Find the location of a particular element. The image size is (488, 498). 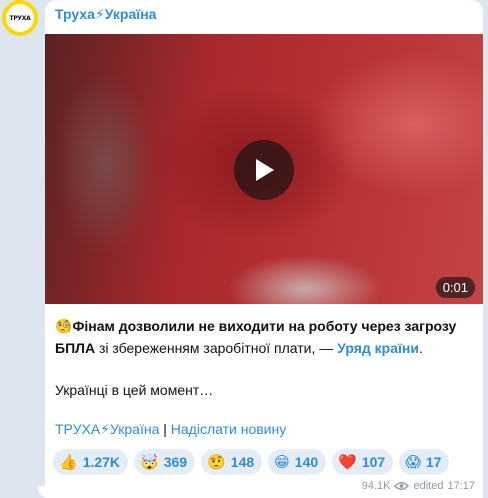

footer-links: ТРУХА⚡Україна | Надіслати новину is located at coordinates (170, 429).